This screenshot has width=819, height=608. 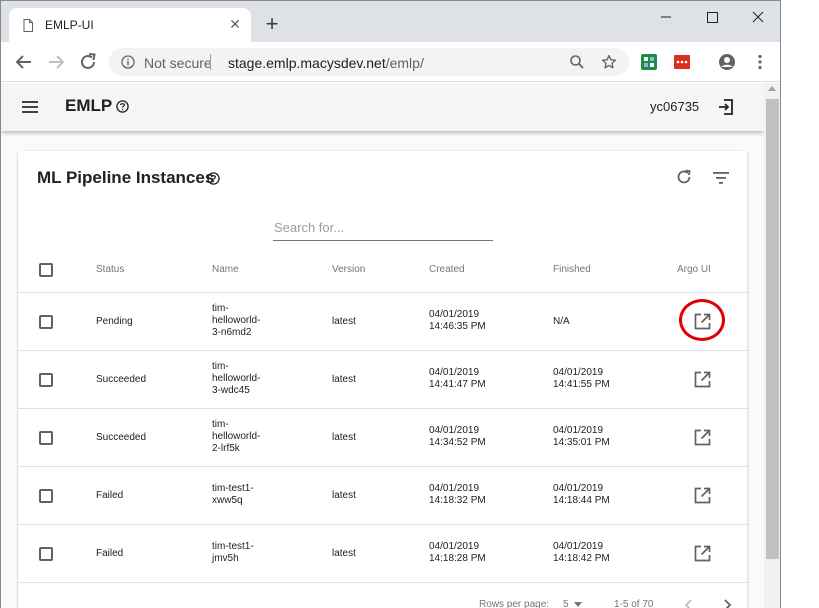 What do you see at coordinates (390, 21) in the screenshot?
I see `tab-strip: EMLP-UI ✕ +` at bounding box center [390, 21].